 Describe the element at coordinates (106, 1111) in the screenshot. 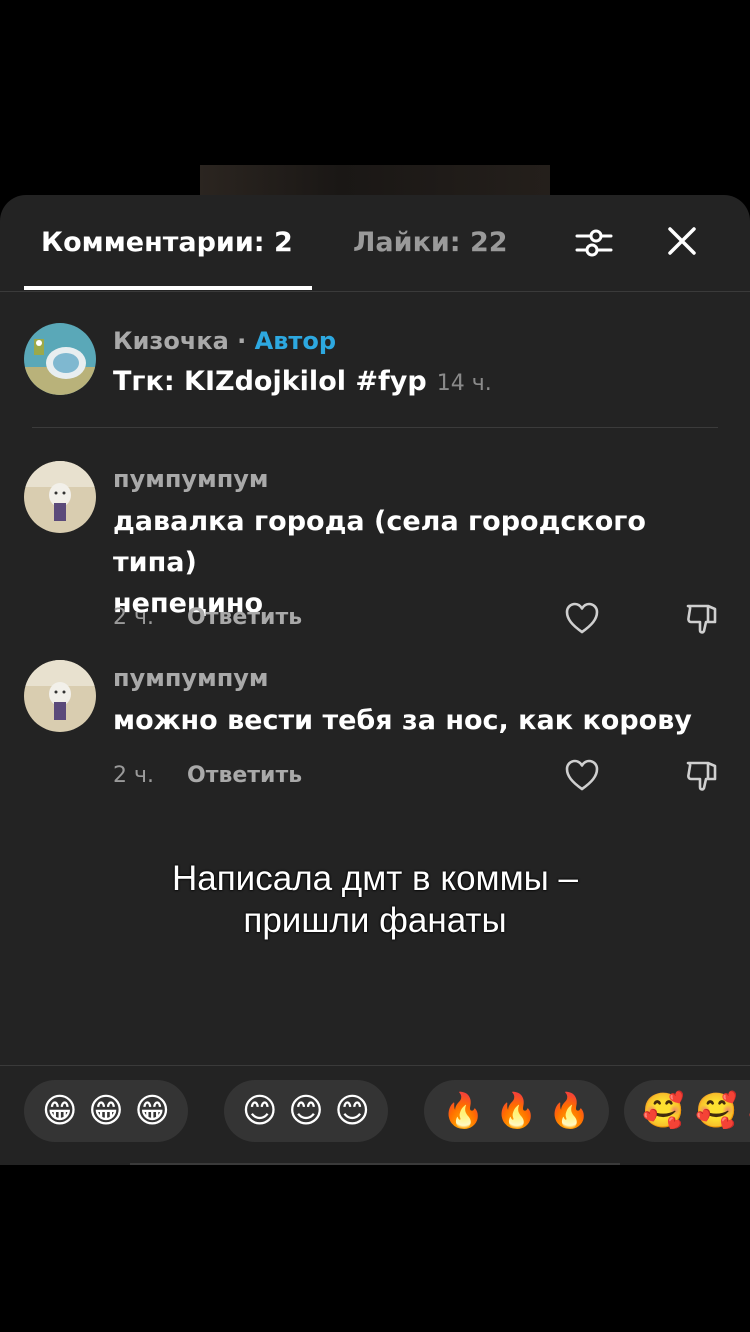

I see `reaction-pill-grin: 😁 😁 😁` at that location.